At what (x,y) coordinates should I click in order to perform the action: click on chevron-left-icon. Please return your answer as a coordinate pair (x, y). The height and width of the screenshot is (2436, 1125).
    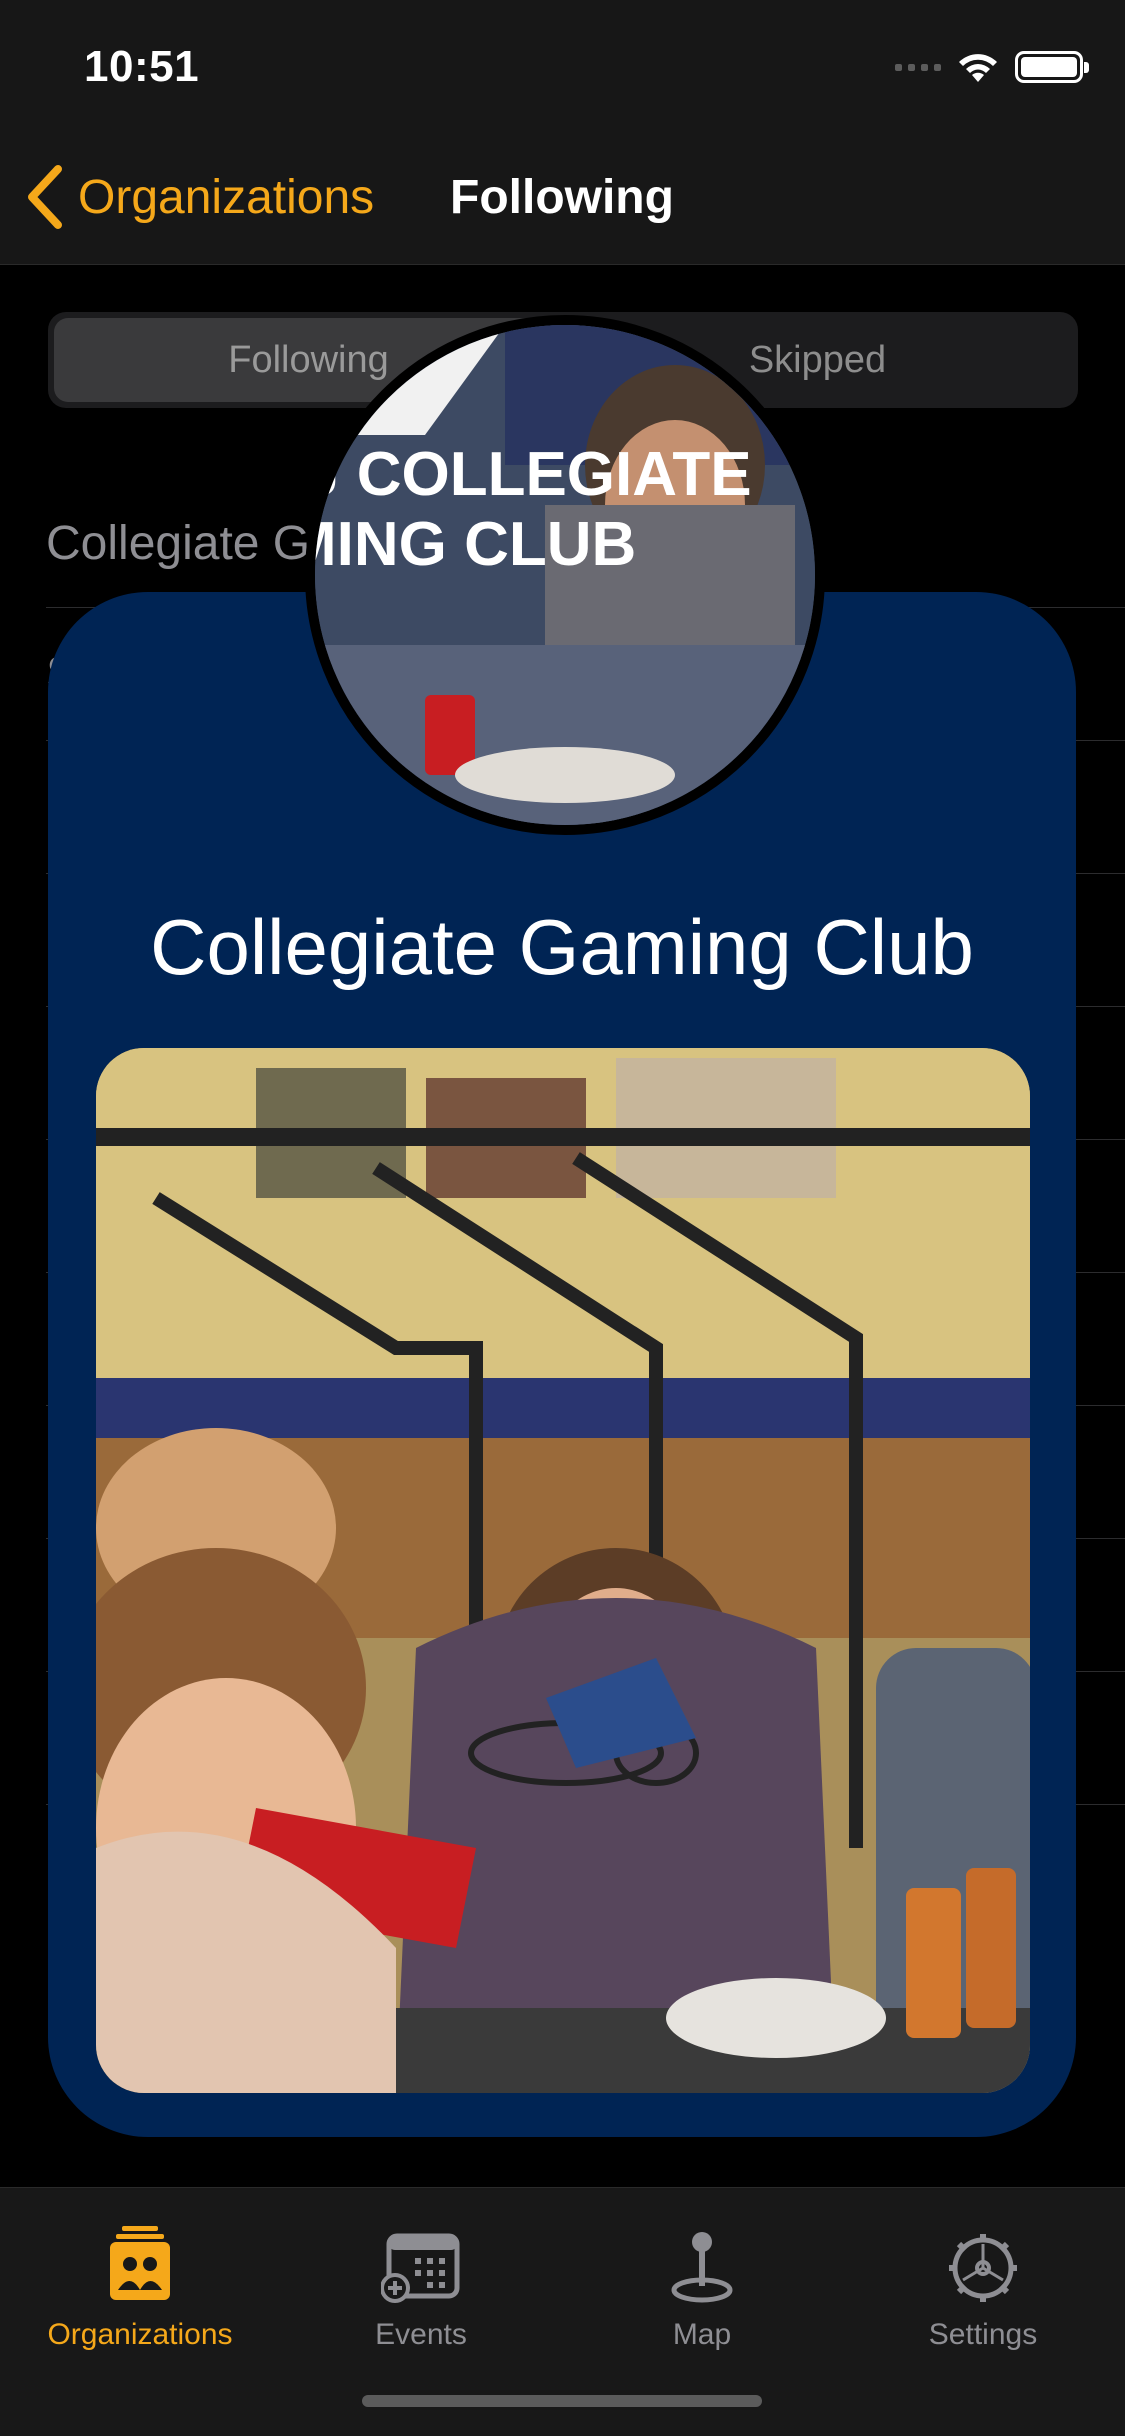
    Looking at the image, I should click on (45, 197).